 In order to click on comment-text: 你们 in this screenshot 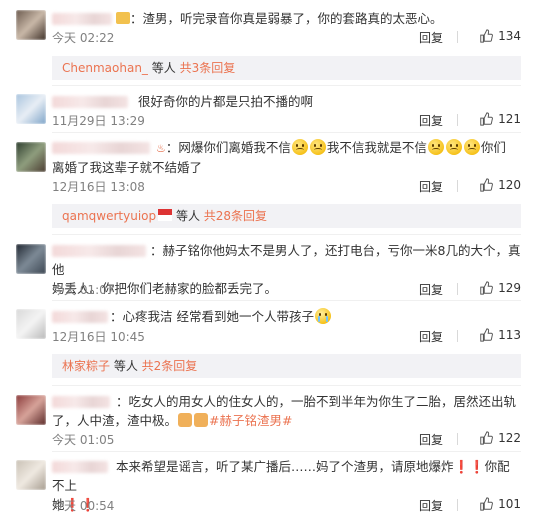, I will do `click(493, 147)`.